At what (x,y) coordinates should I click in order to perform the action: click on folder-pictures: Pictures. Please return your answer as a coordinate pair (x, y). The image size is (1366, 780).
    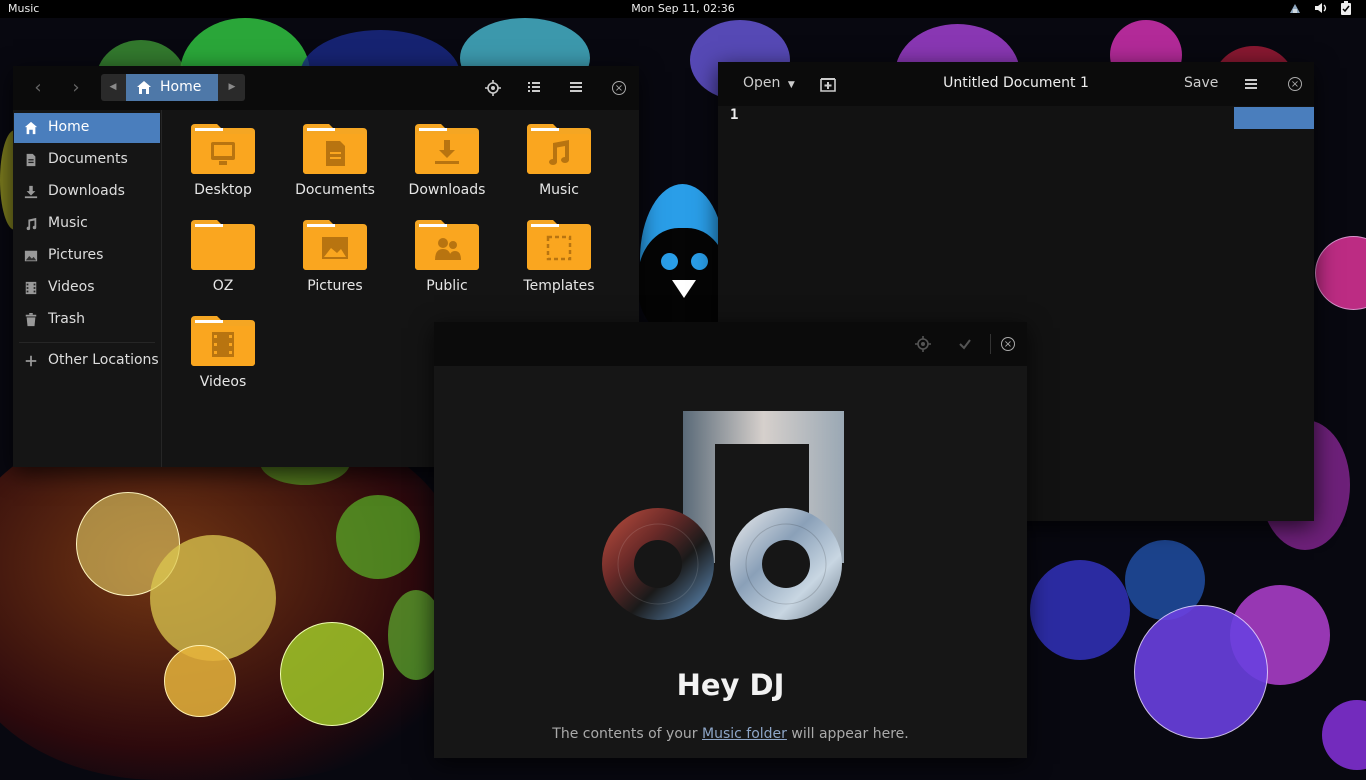
    Looking at the image, I should click on (335, 265).